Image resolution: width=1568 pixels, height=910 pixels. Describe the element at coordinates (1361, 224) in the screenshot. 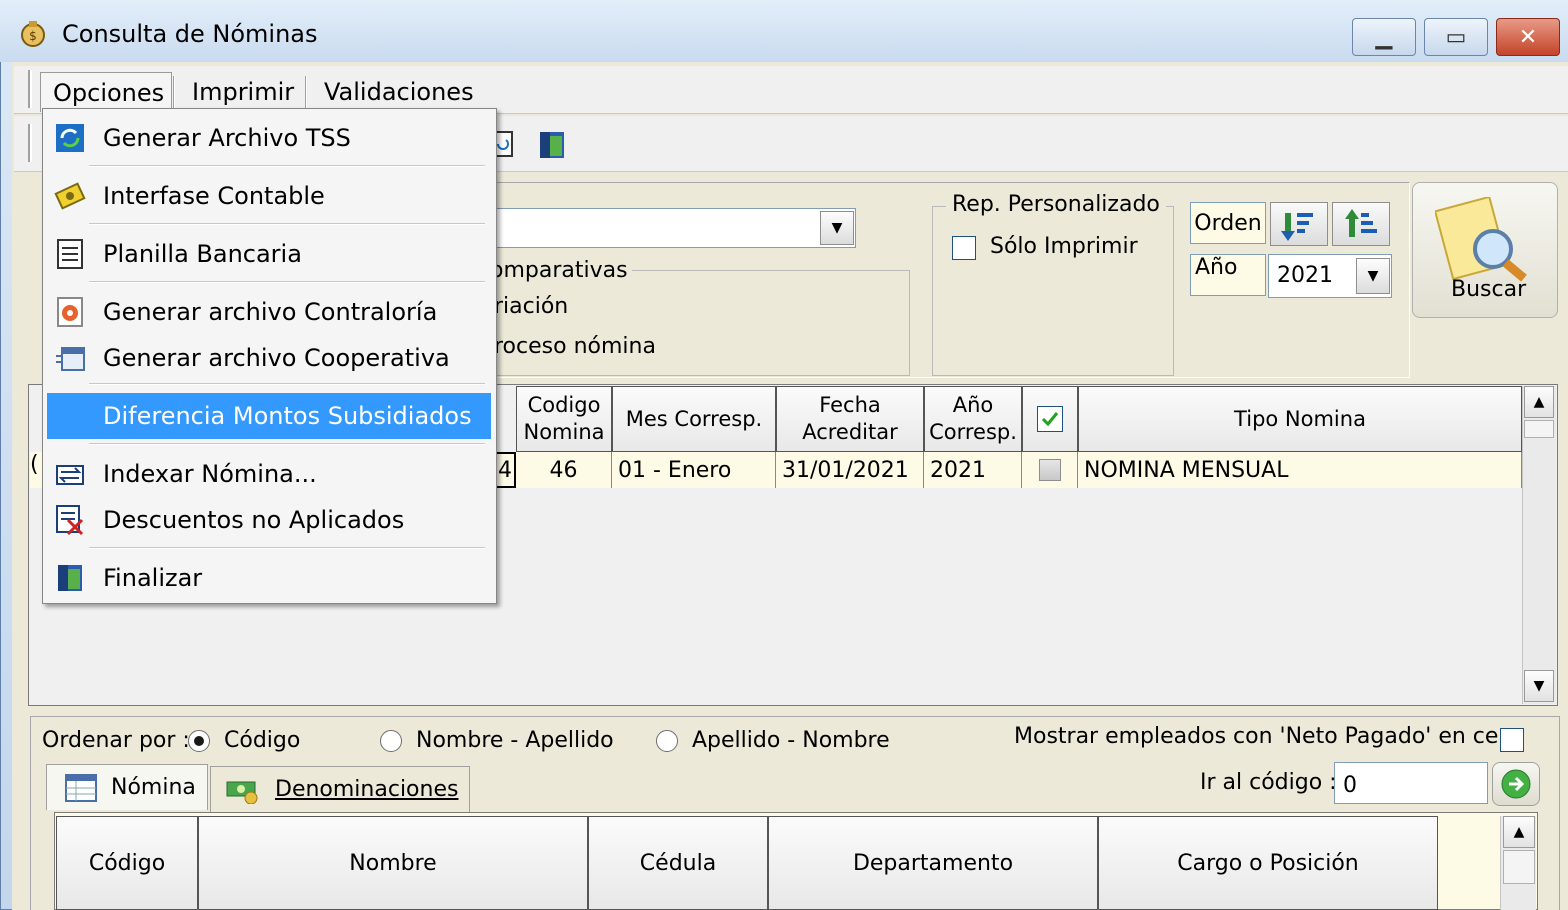

I see `sort-ascending-button` at that location.